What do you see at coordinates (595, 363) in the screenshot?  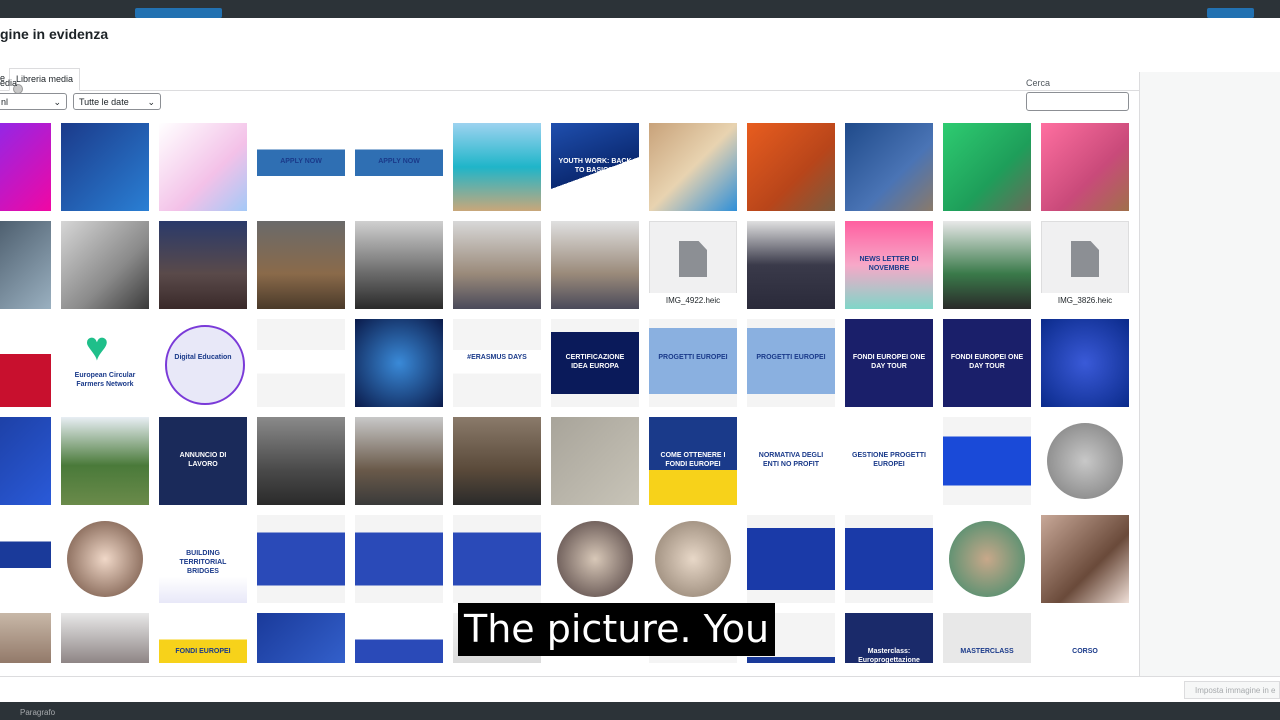 I see `media-thumbnail: CERTIFICAZIONE IDEA EUROPA` at bounding box center [595, 363].